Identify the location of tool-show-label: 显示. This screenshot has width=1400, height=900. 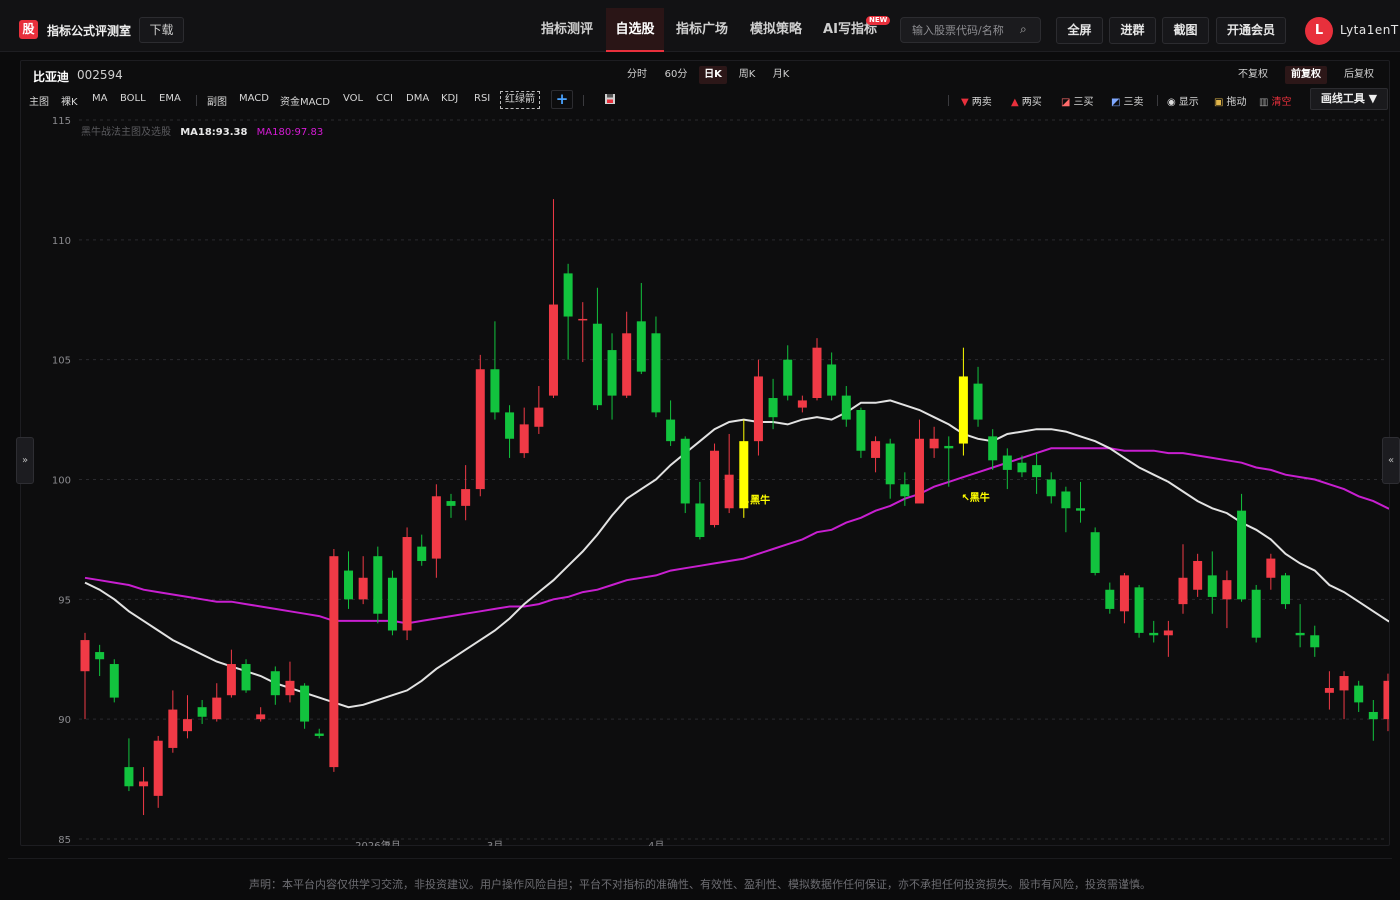
(1188, 102).